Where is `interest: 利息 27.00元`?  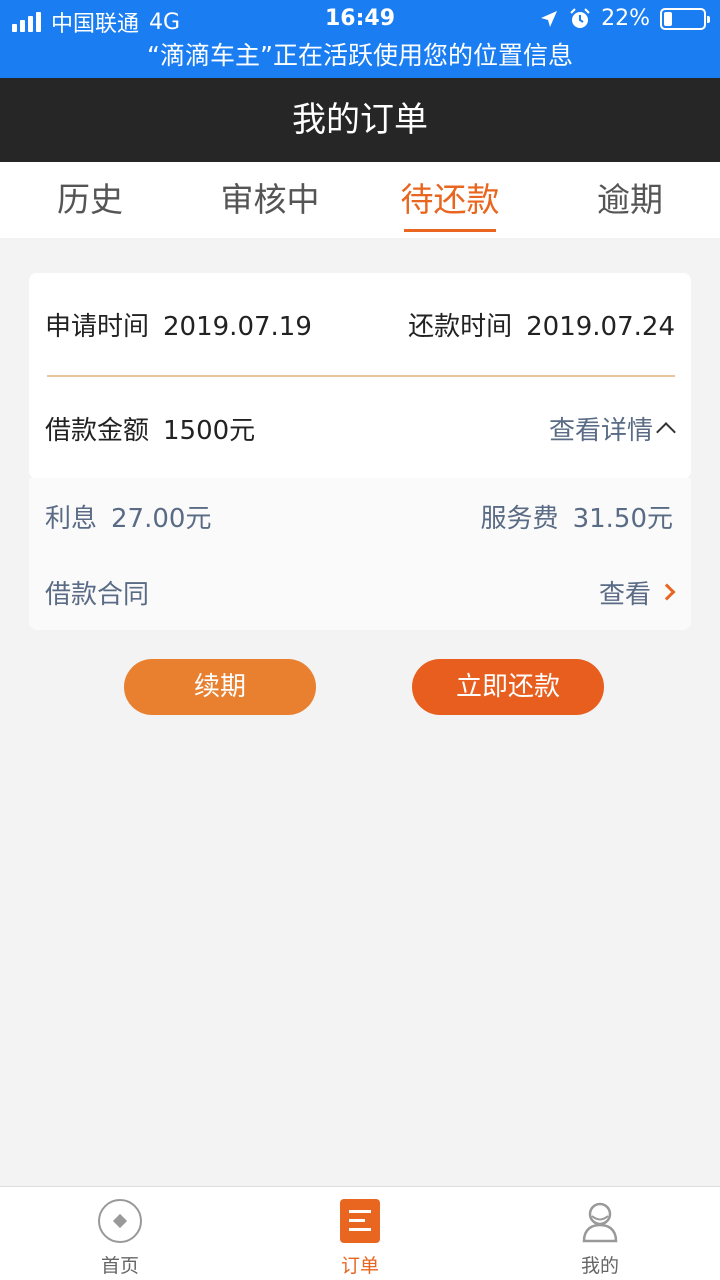 interest: 利息 27.00元 is located at coordinates (128, 516).